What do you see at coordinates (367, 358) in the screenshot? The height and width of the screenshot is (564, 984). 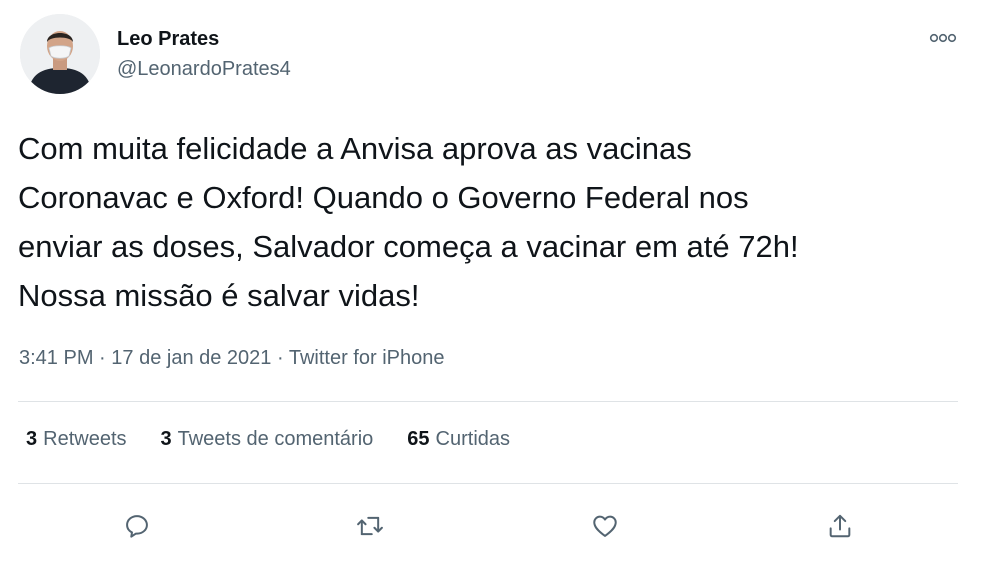 I see `tweet-source: Twitter for iPhone` at bounding box center [367, 358].